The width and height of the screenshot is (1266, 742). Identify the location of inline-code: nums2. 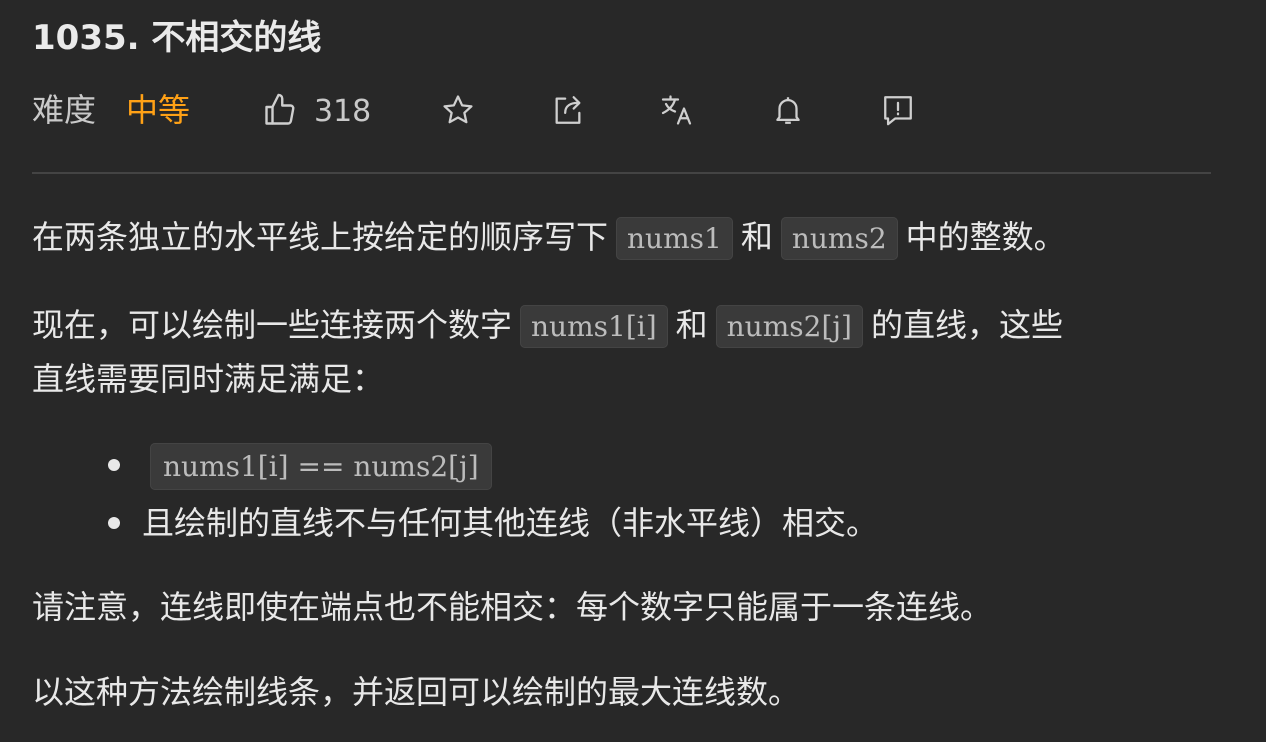
(839, 238).